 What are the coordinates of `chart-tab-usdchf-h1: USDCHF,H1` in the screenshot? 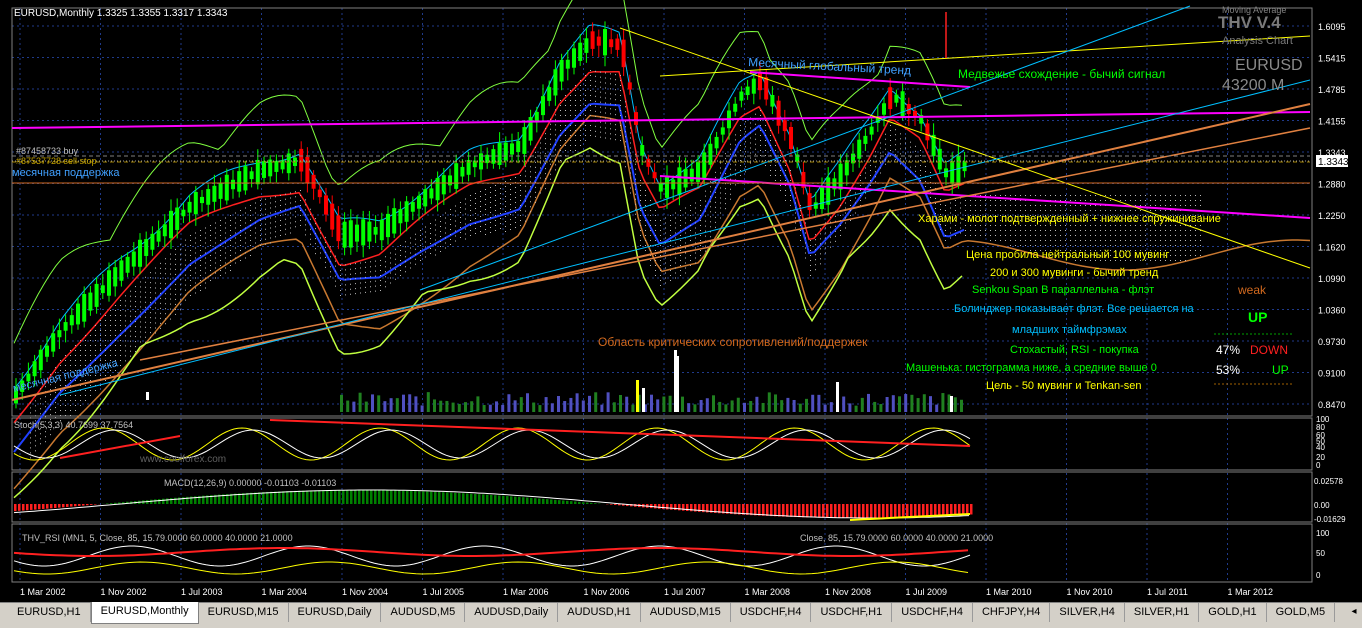 It's located at (852, 612).